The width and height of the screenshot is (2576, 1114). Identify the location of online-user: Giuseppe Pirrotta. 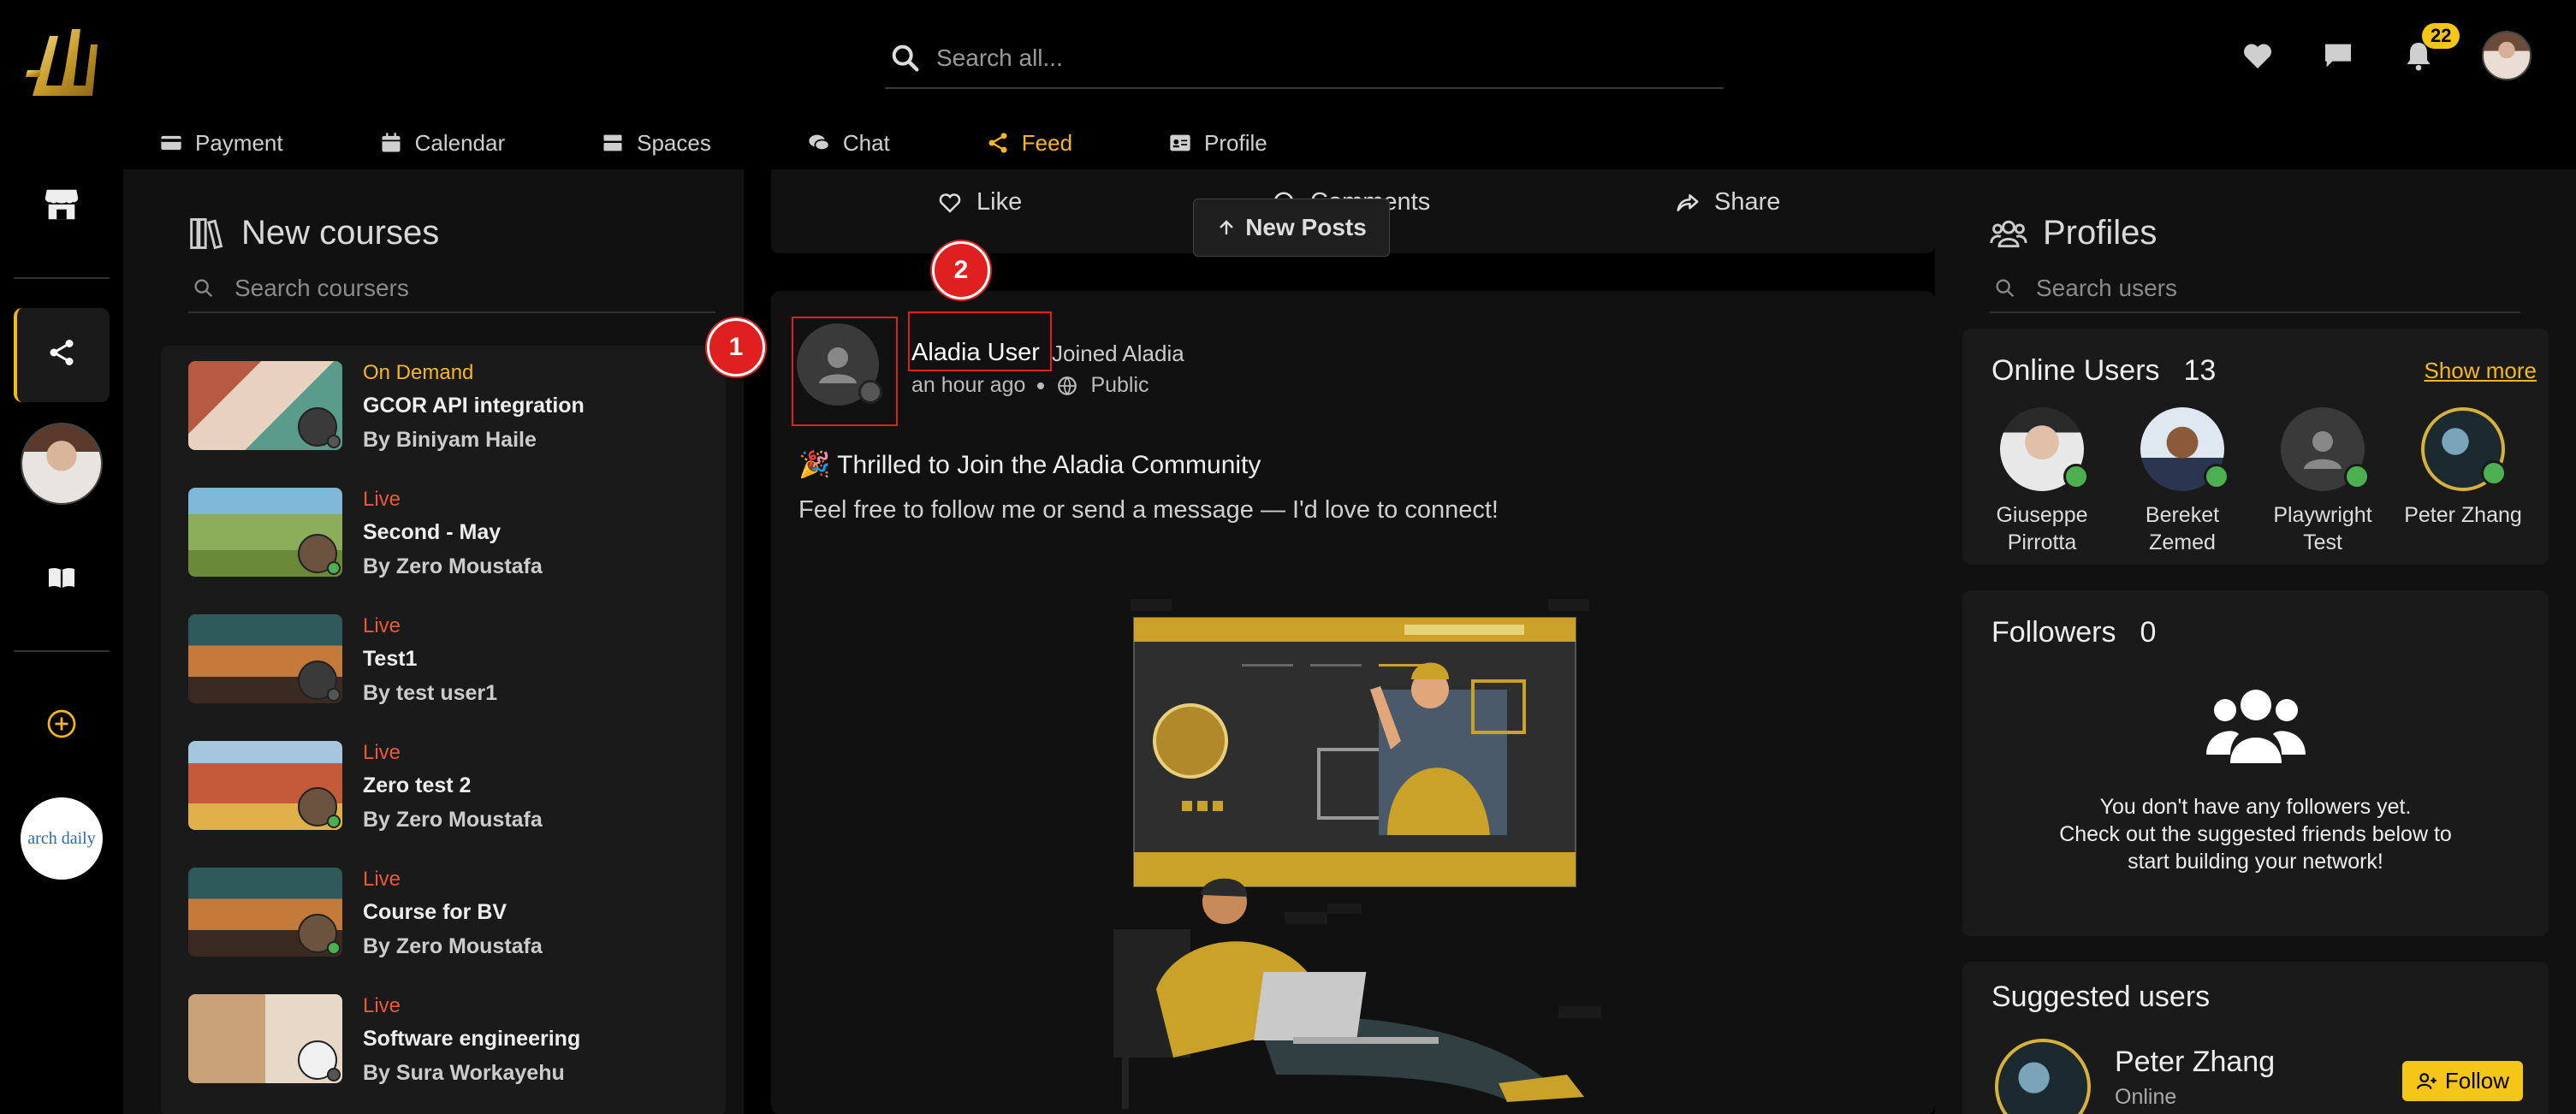
(2042, 482).